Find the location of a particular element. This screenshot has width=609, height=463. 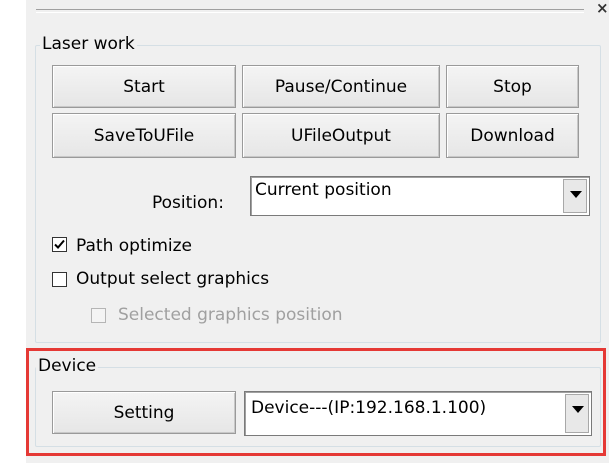

position-select: Current position is located at coordinates (420, 196).